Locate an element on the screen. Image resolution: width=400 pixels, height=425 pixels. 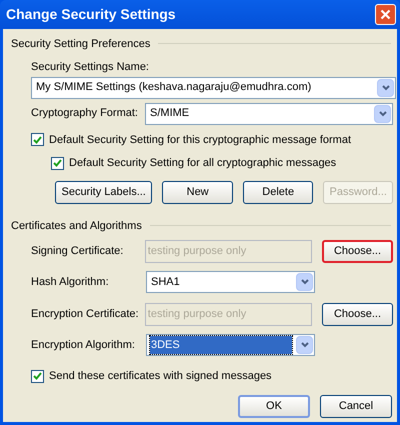
button: OK is located at coordinates (274, 406).